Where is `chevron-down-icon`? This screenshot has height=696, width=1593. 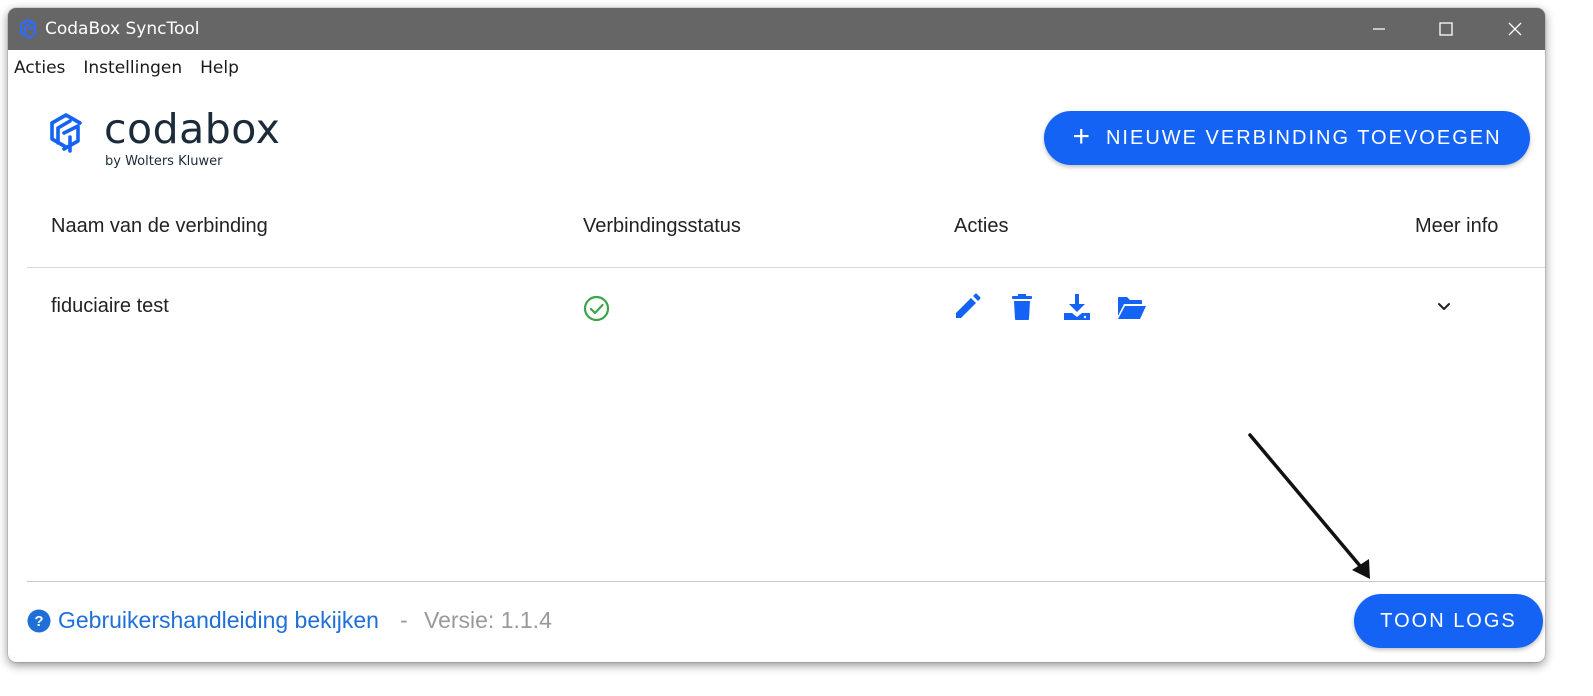
chevron-down-icon is located at coordinates (1444, 307).